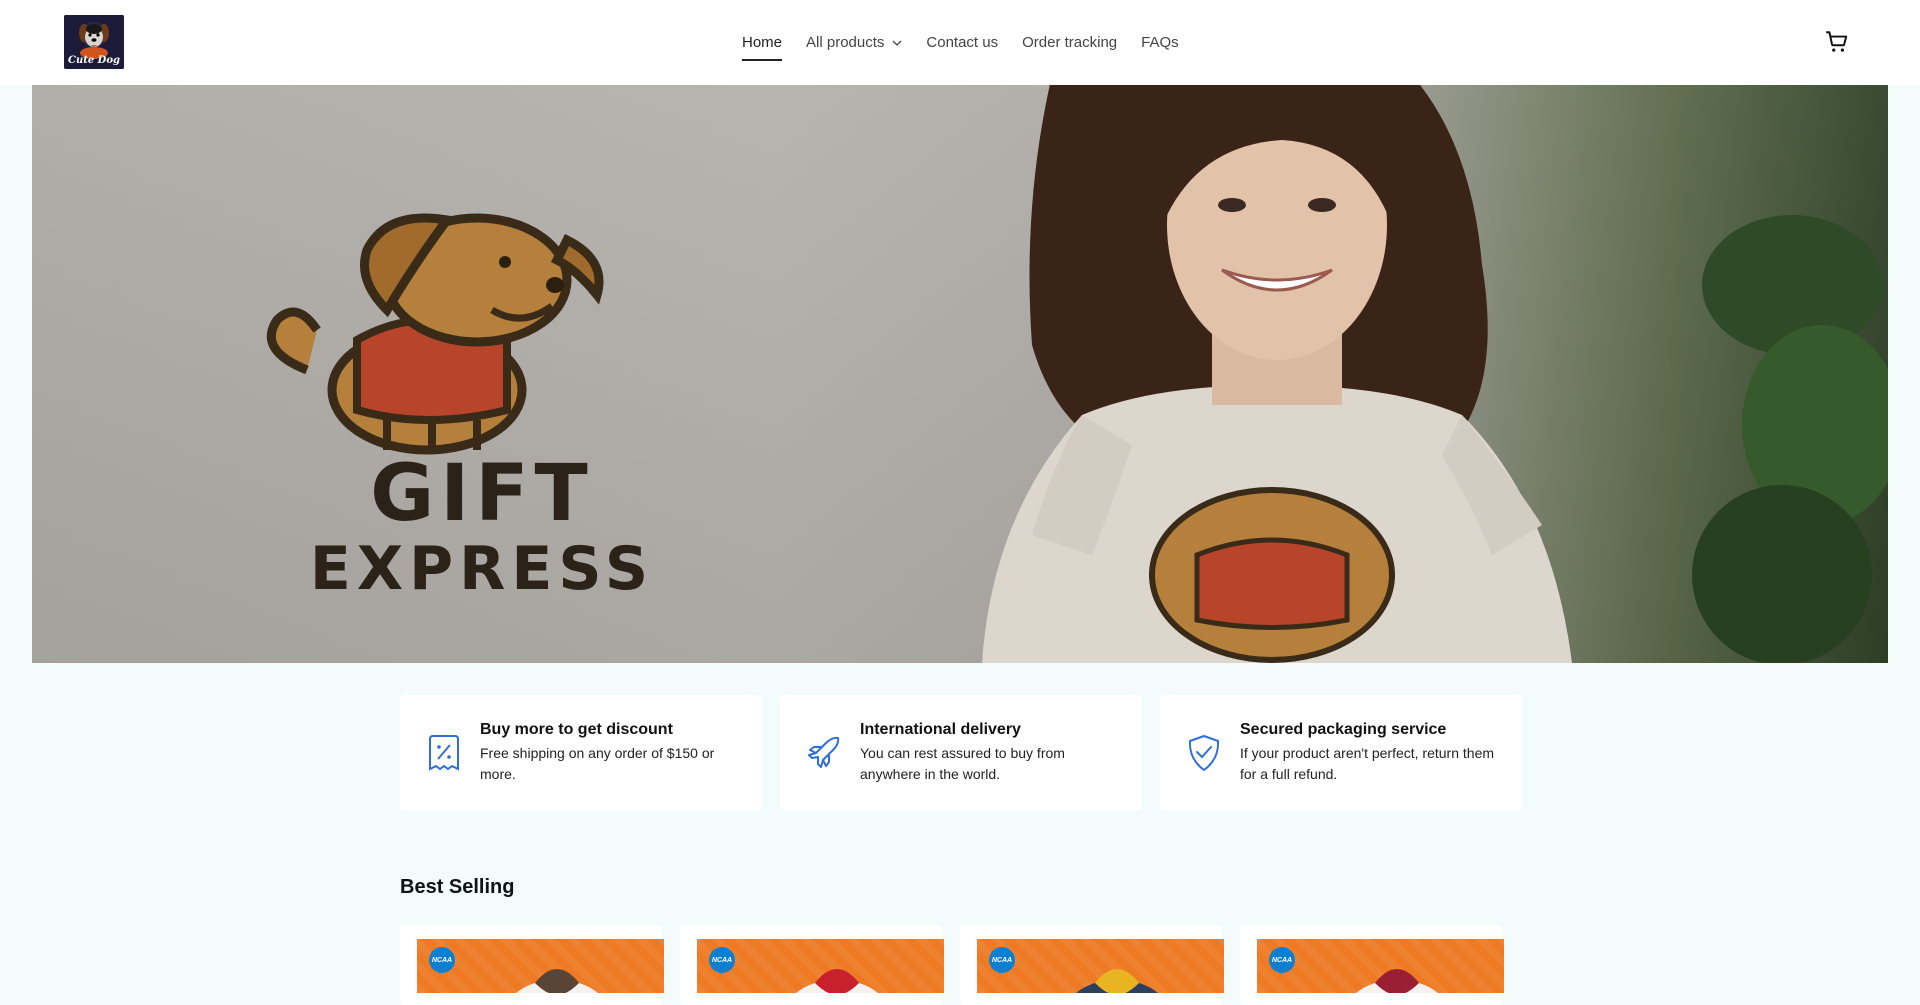  I want to click on product-grid: NCAA NCAA NCAA NCAA, so click(952, 965).